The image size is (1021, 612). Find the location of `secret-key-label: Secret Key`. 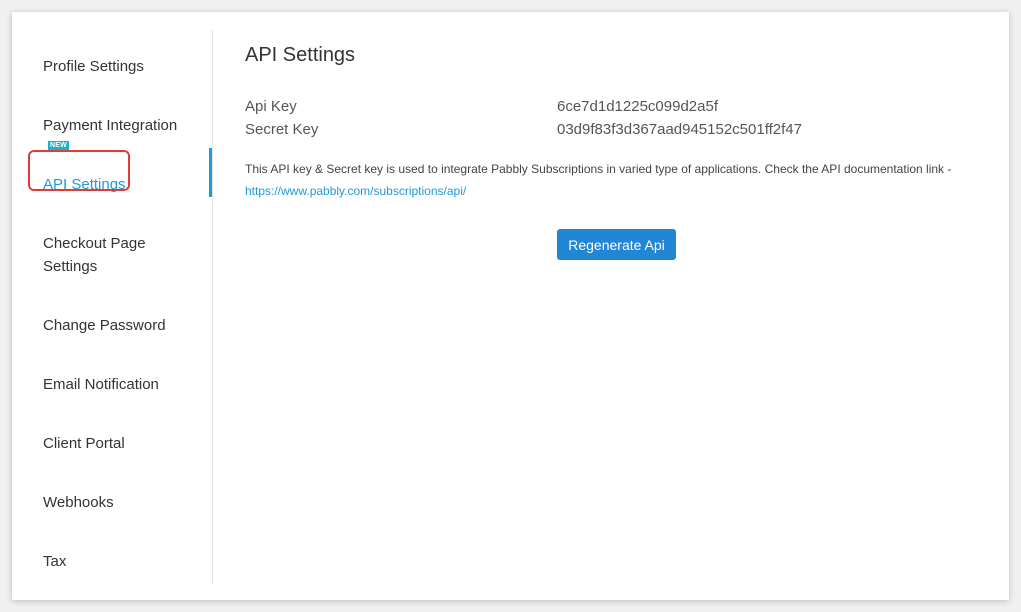

secret-key-label: Secret Key is located at coordinates (282, 129).